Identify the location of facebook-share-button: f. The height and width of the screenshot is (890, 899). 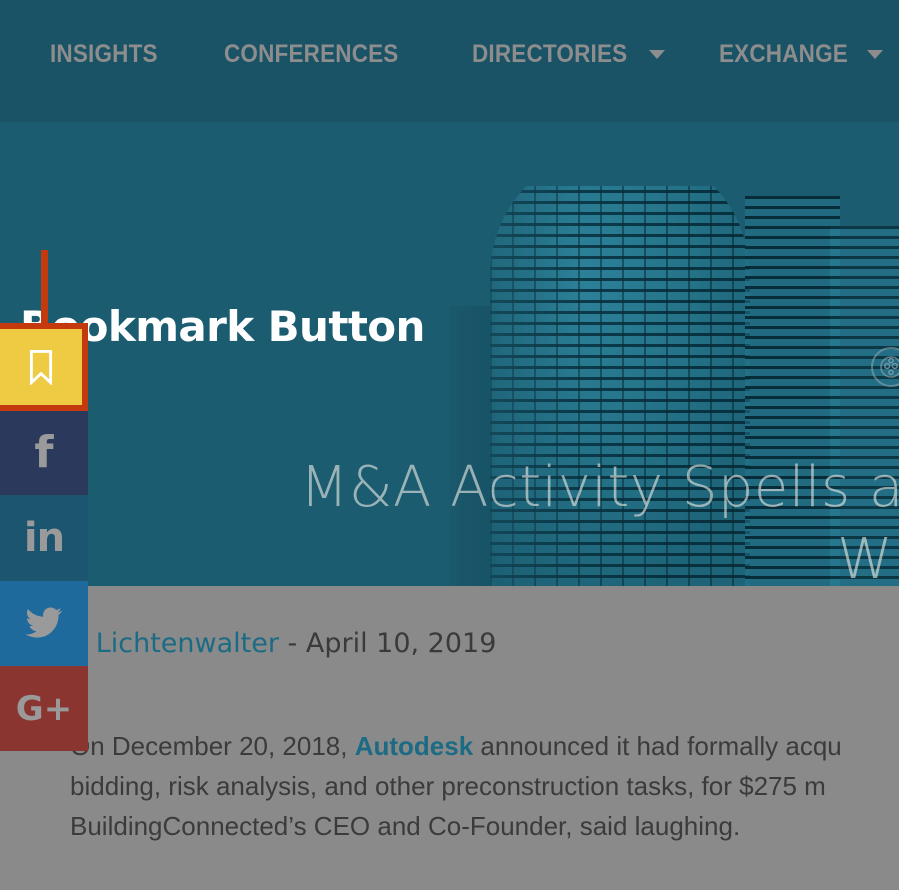
(44, 453).